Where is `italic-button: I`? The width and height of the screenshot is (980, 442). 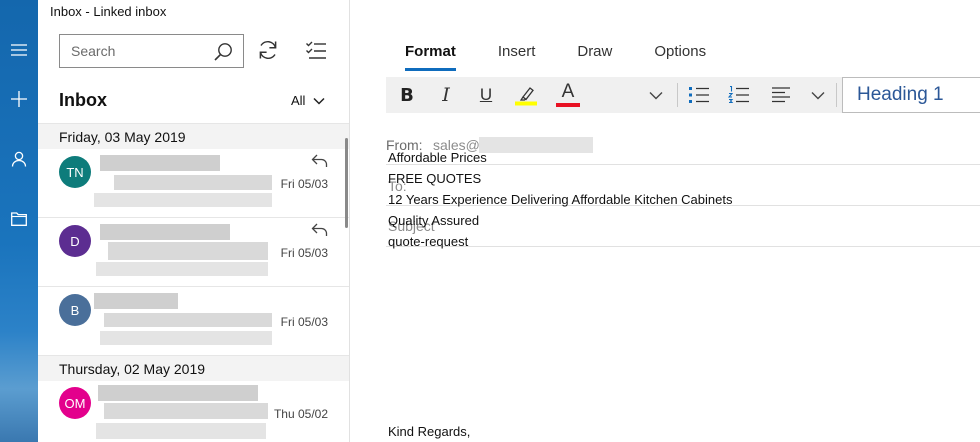 italic-button: I is located at coordinates (446, 95).